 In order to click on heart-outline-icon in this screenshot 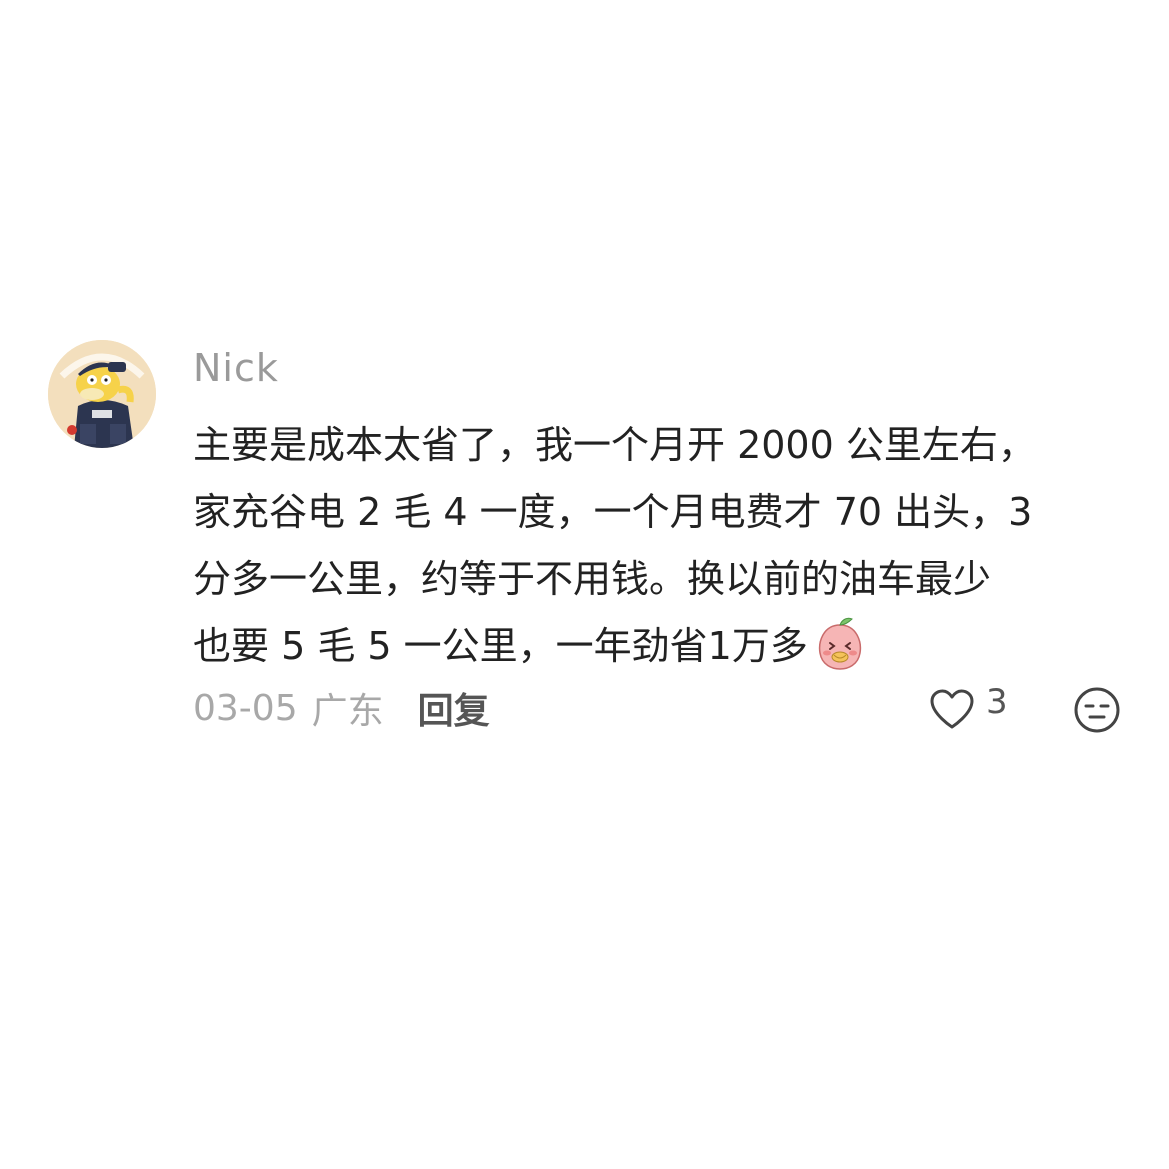, I will do `click(952, 709)`.